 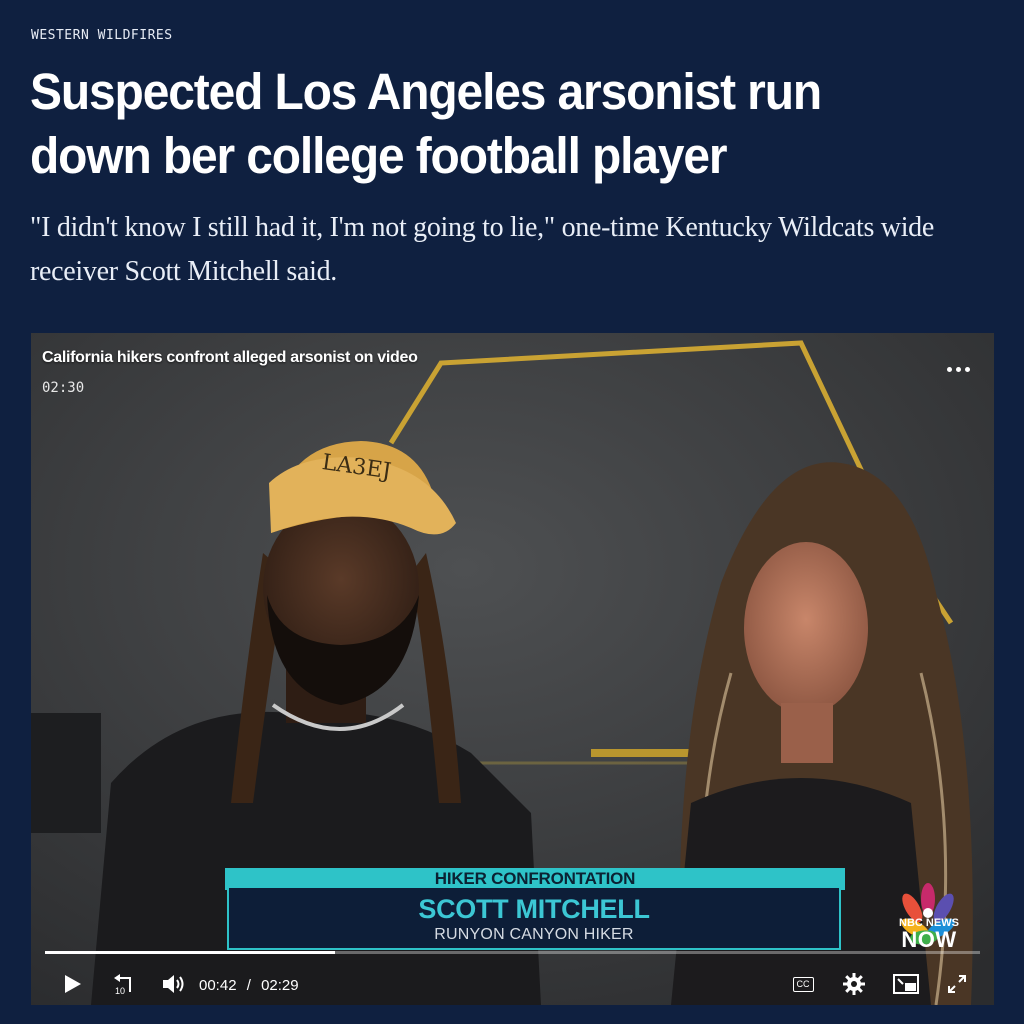 I want to click on gear-icon, so click(x=854, y=984).